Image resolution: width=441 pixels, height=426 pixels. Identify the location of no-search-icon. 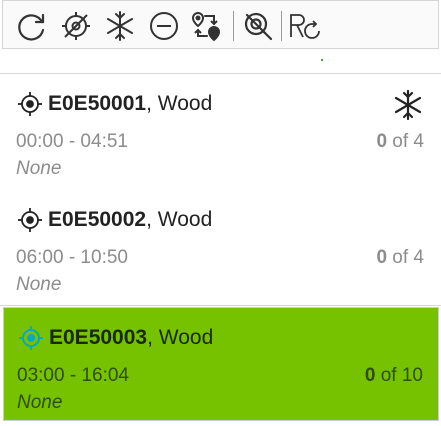
(258, 26).